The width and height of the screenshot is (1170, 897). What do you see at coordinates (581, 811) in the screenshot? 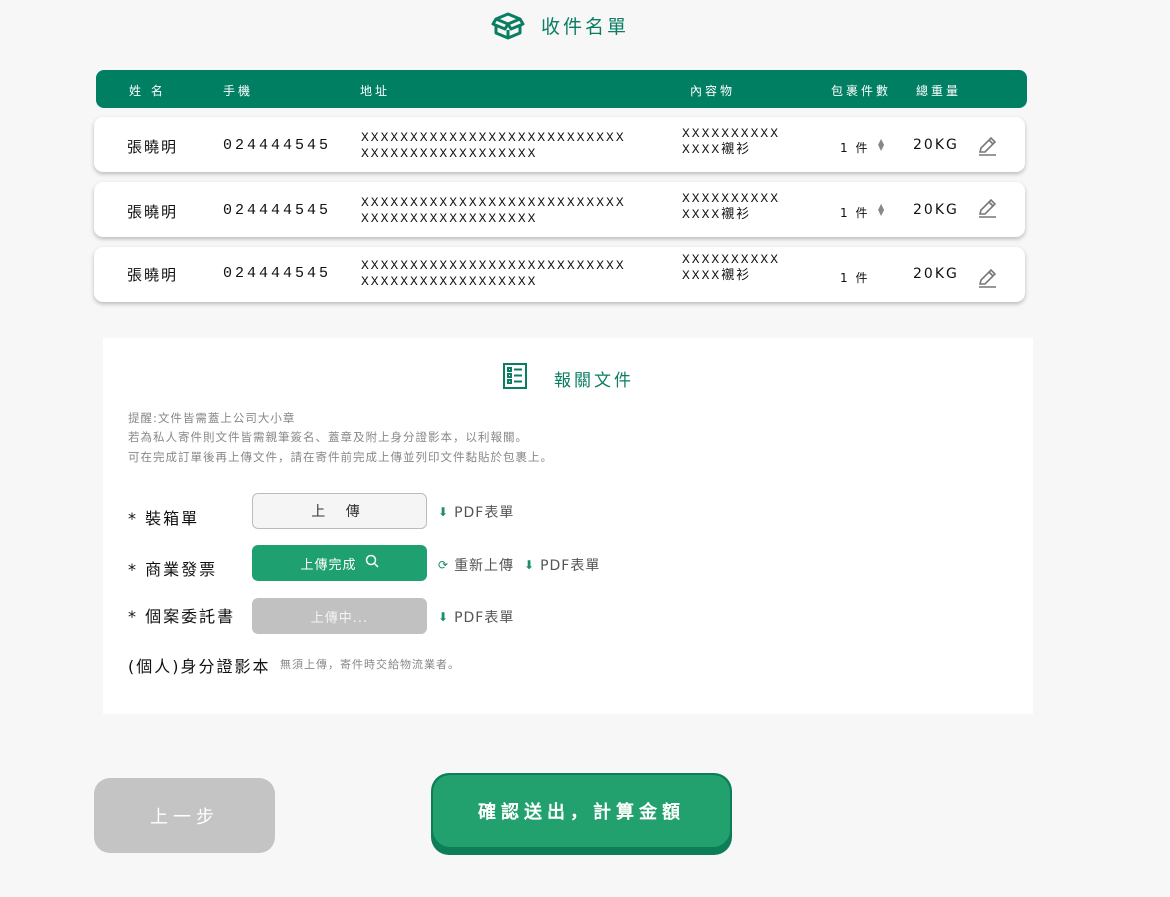
I see `confirm-submit-label: 確認送出，計算金額` at bounding box center [581, 811].